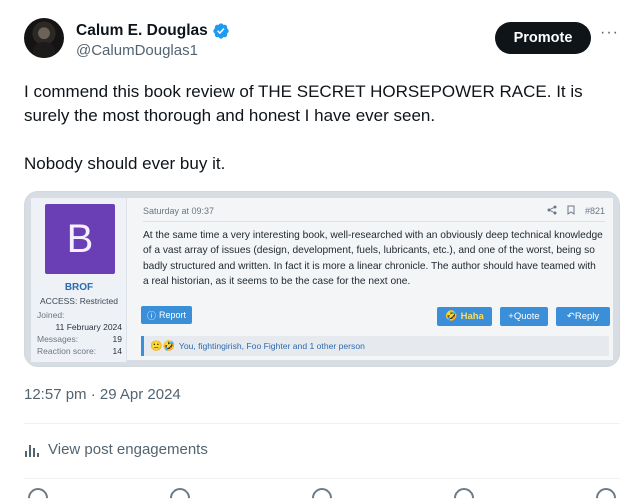 This screenshot has width=639, height=500. Describe the element at coordinates (38, 491) in the screenshot. I see `reply-icon` at that location.